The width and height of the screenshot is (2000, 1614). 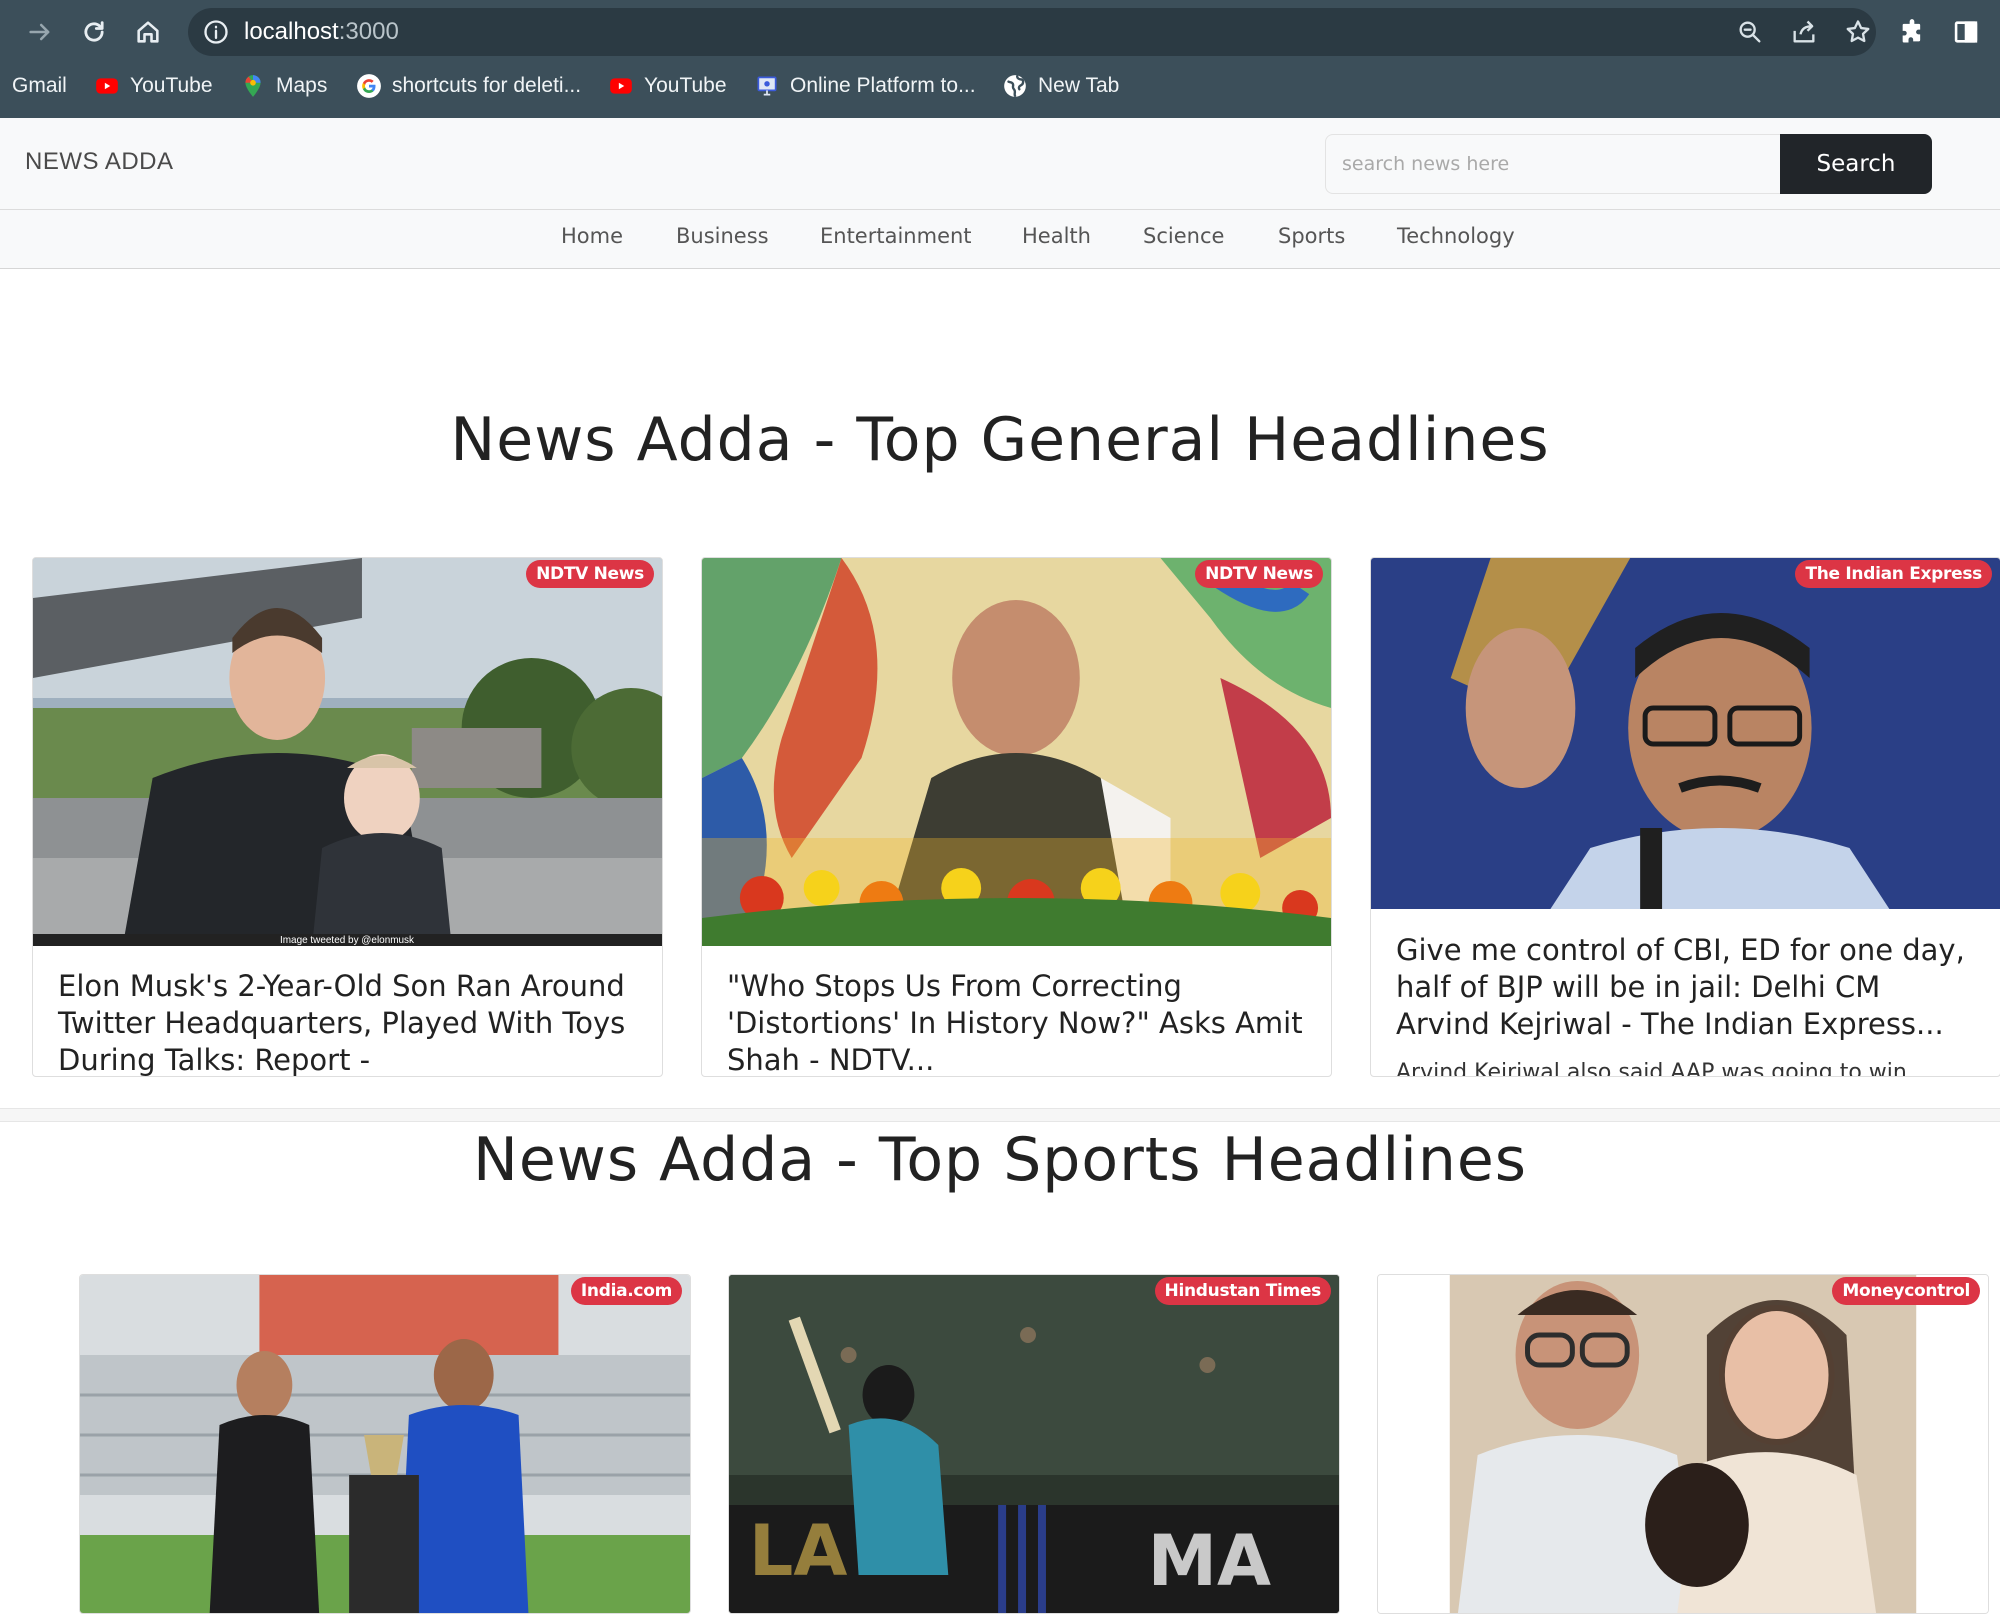 I want to click on nav-sports: Sports, so click(x=1311, y=236).